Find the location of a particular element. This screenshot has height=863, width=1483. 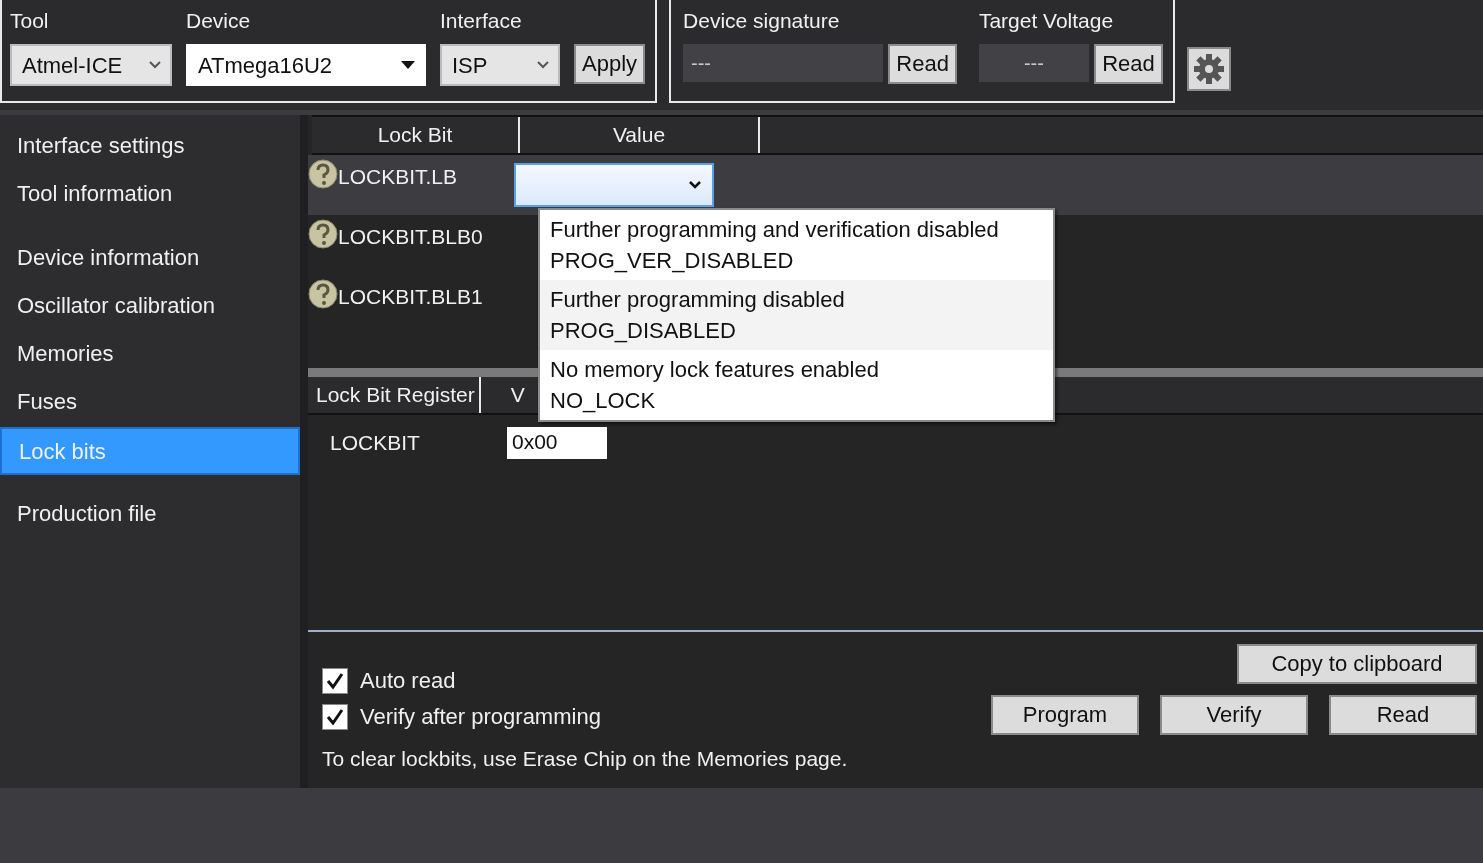

field-label: Device is located at coordinates (219, 21).